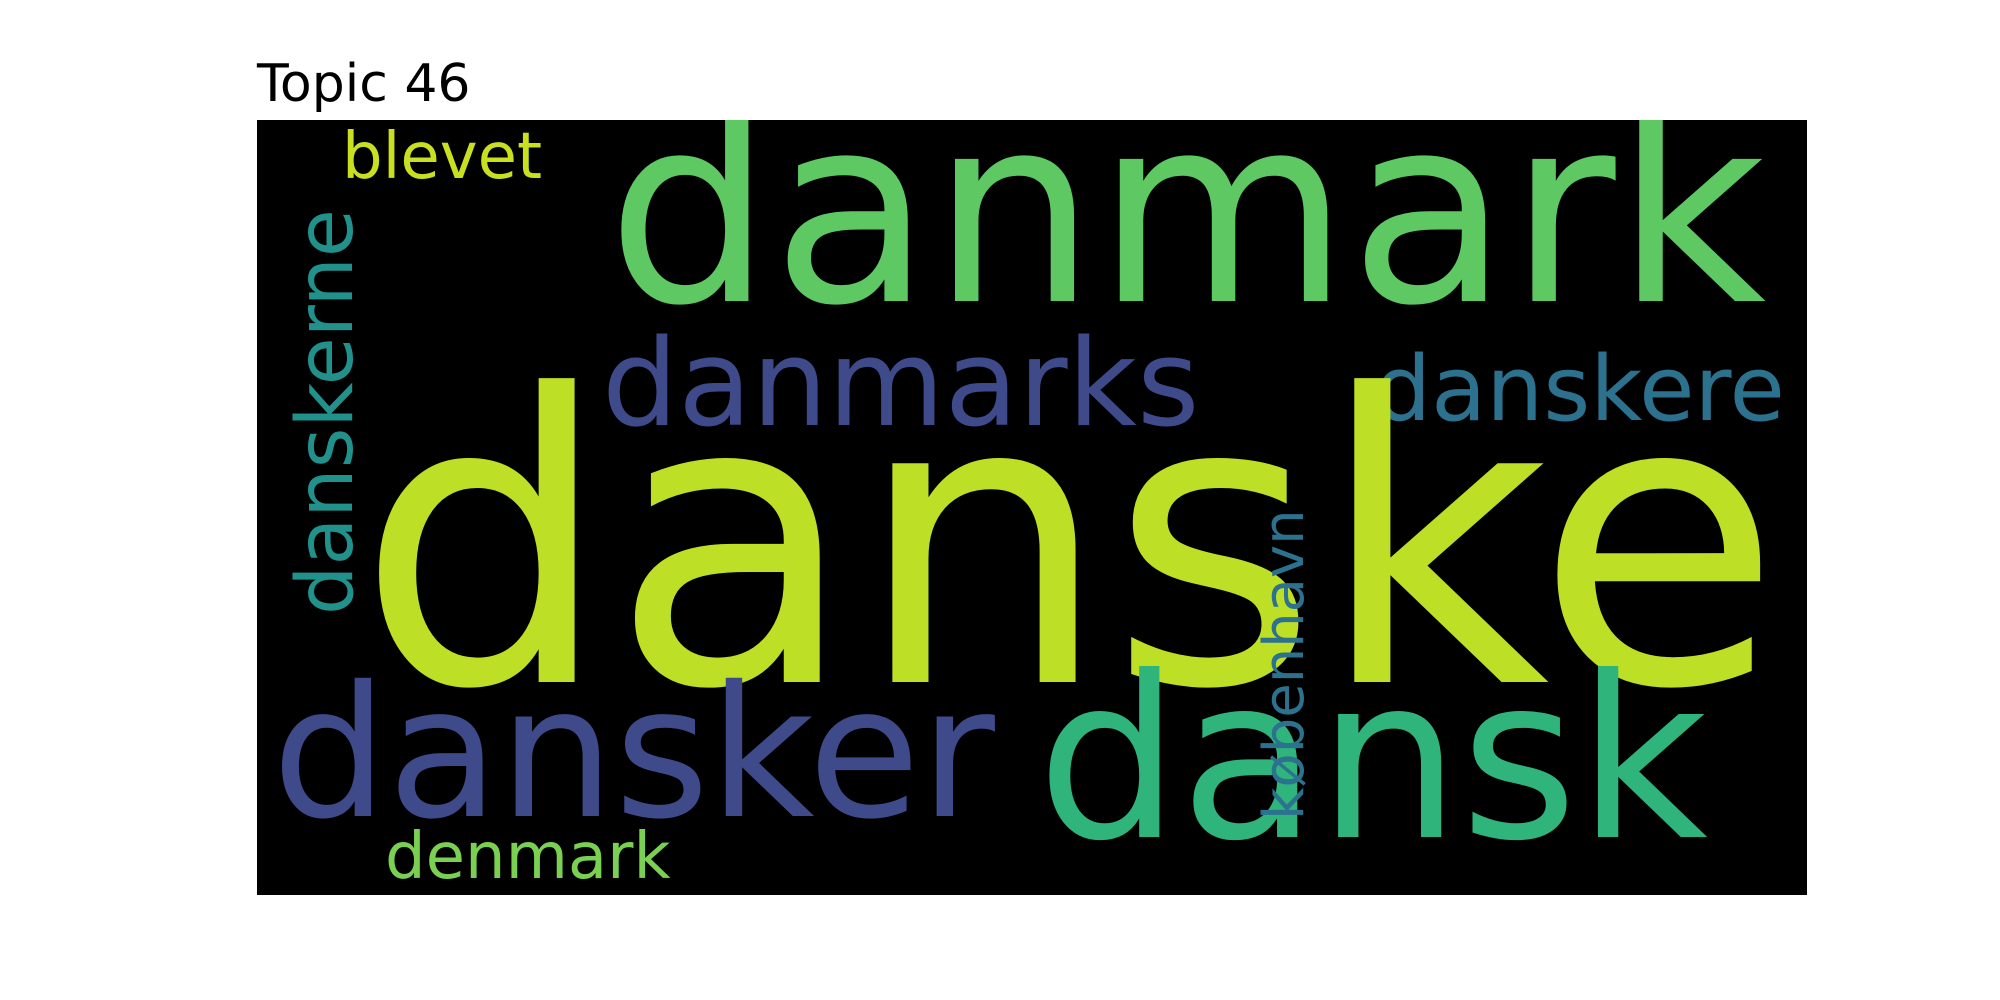  I want to click on word-kobenhavn: københavn, so click(1284, 664).